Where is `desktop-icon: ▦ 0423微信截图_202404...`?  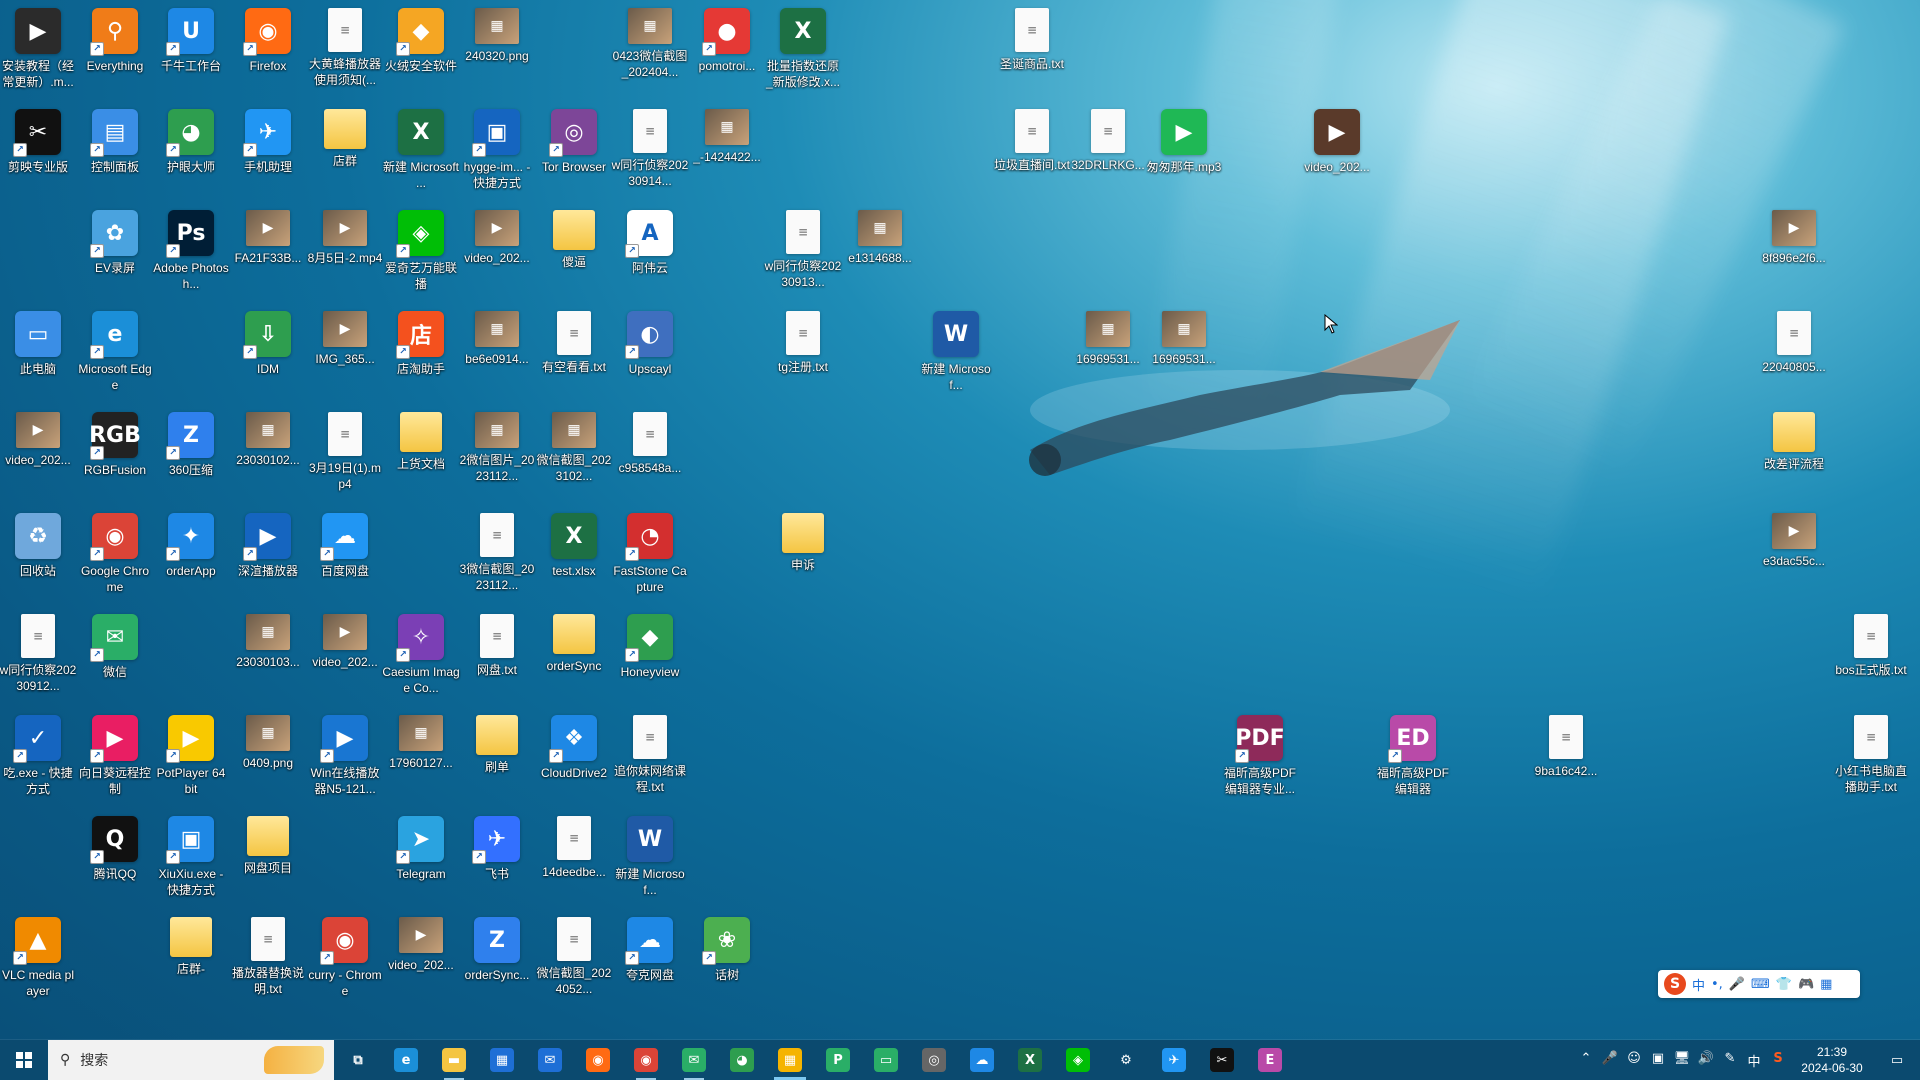 desktop-icon: ▦ 0423微信截图_202404... is located at coordinates (650, 54).